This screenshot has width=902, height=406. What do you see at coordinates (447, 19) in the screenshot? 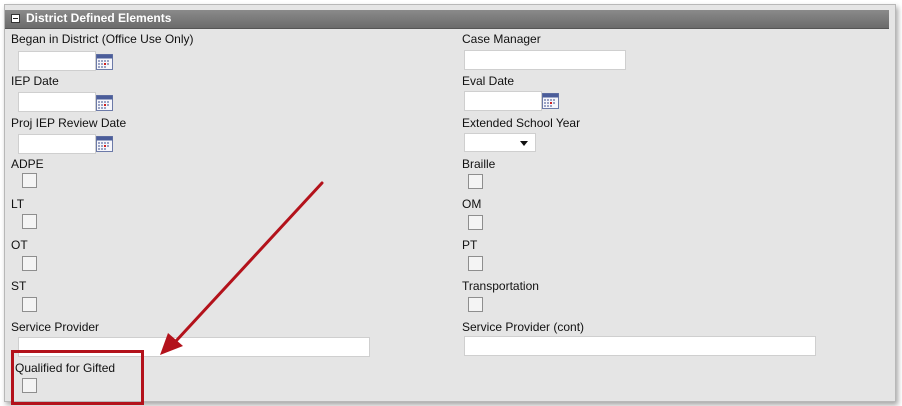
I see `section-header: District Defined Elements` at bounding box center [447, 19].